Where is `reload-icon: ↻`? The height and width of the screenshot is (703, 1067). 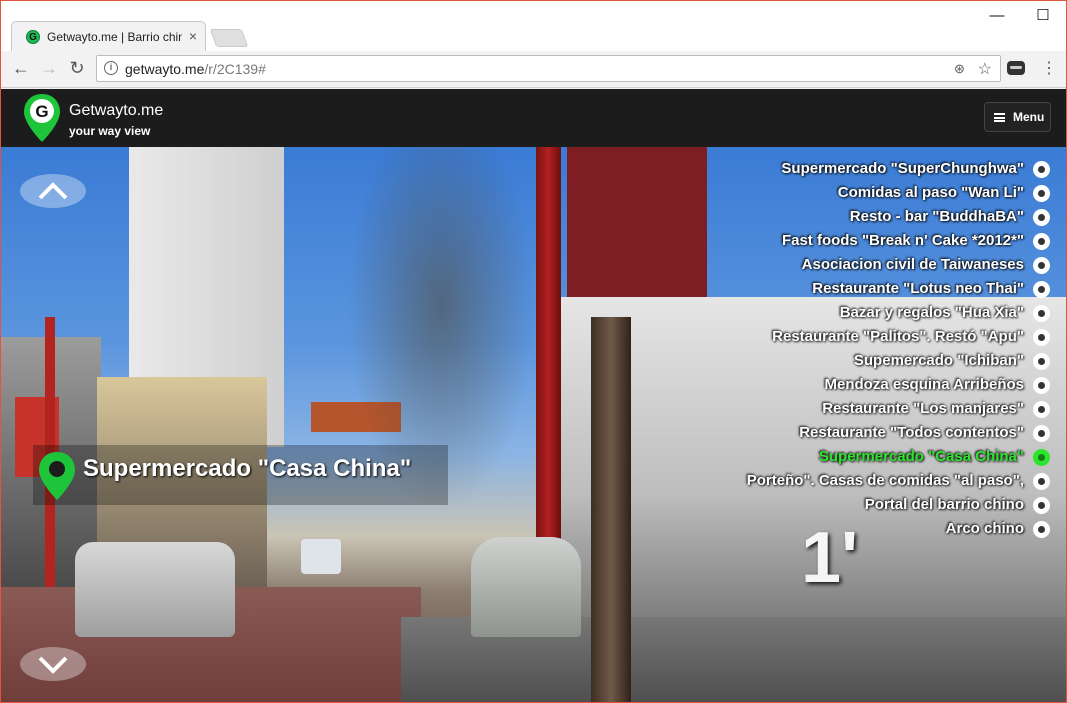
reload-icon: ↻ is located at coordinates (77, 68).